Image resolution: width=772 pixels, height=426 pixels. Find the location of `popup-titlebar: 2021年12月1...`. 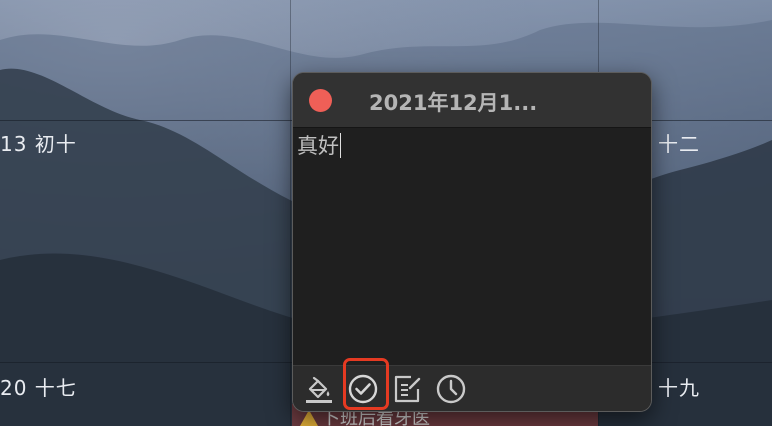

popup-titlebar: 2021年12月1... is located at coordinates (472, 100).